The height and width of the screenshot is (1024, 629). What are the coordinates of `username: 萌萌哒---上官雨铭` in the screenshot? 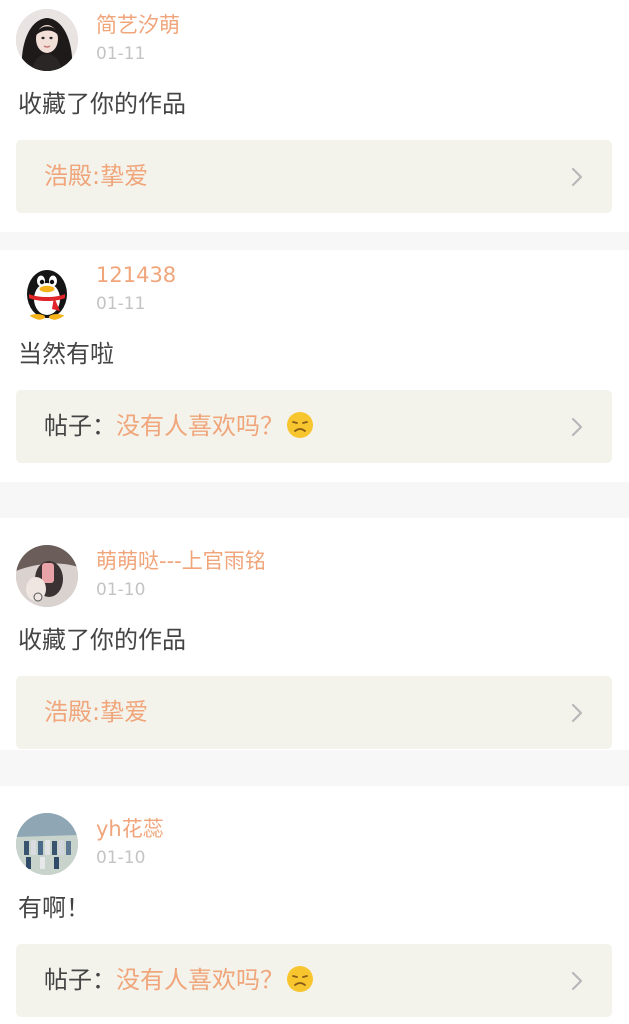 It's located at (181, 561).